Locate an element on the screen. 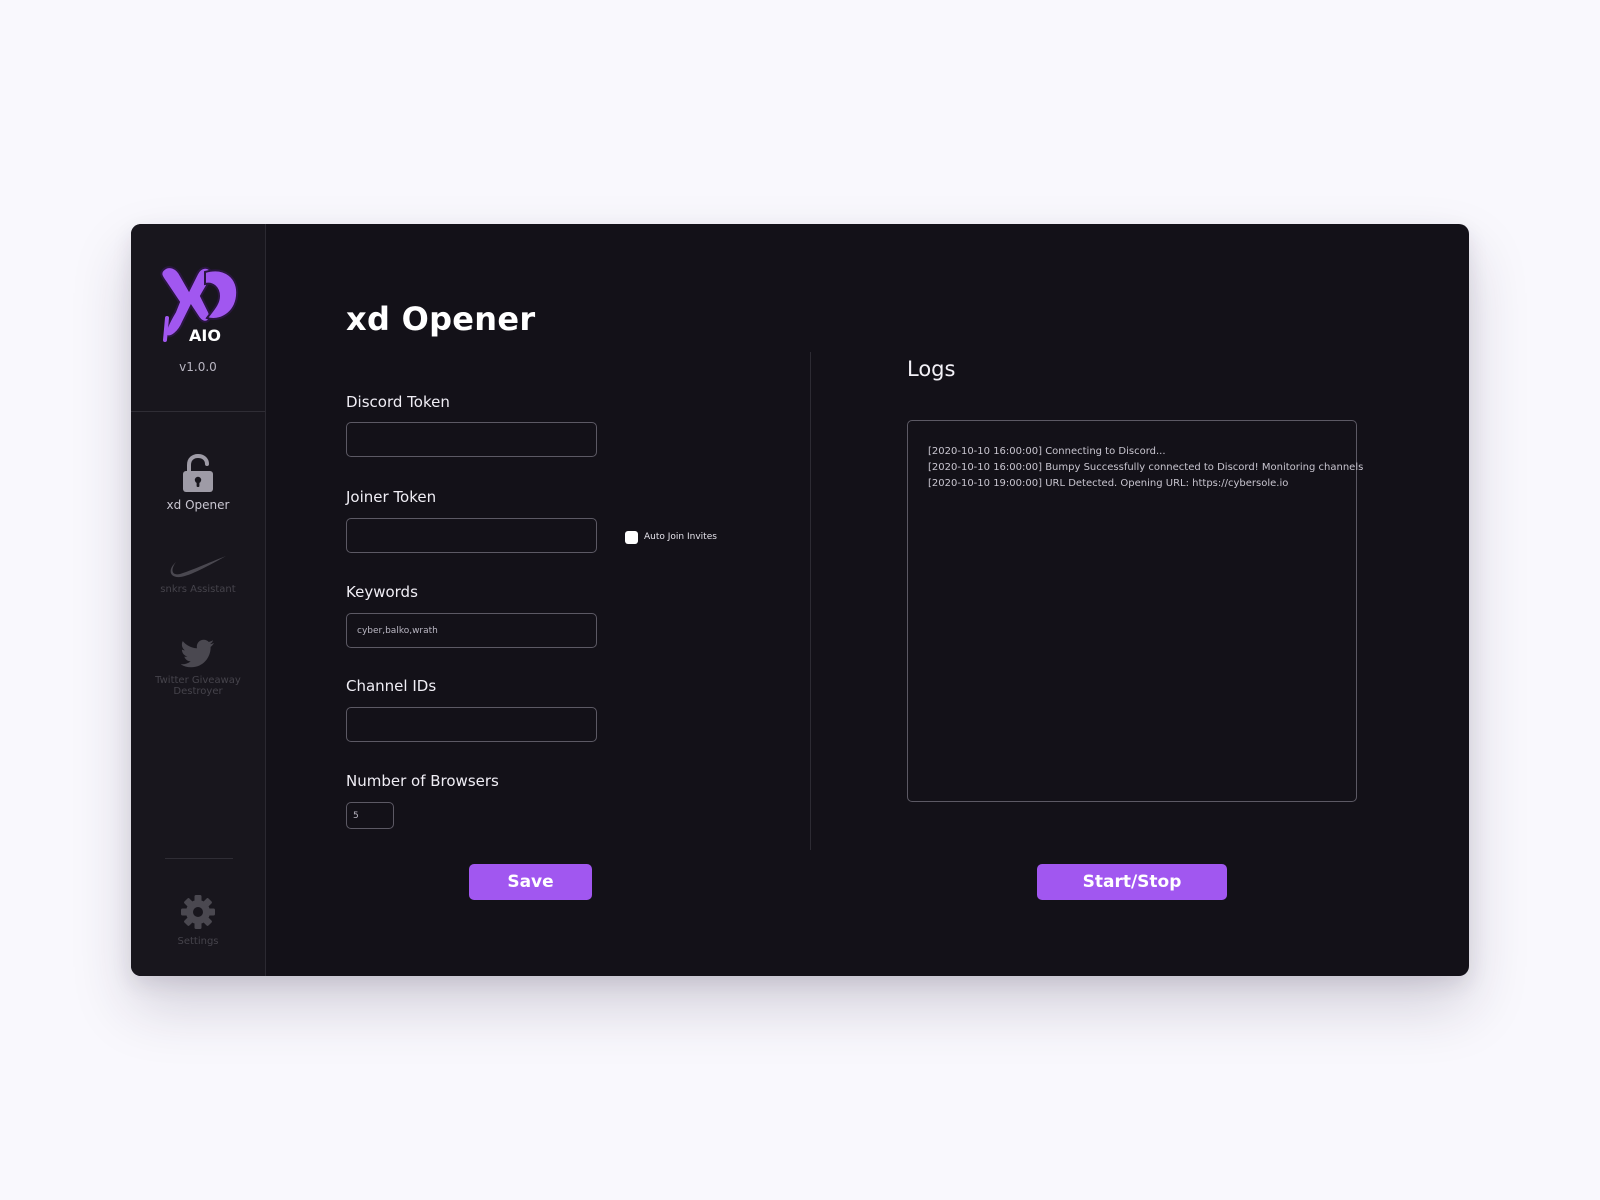 This screenshot has height=1200, width=1600. twitter-bird-icon is located at coordinates (197, 653).